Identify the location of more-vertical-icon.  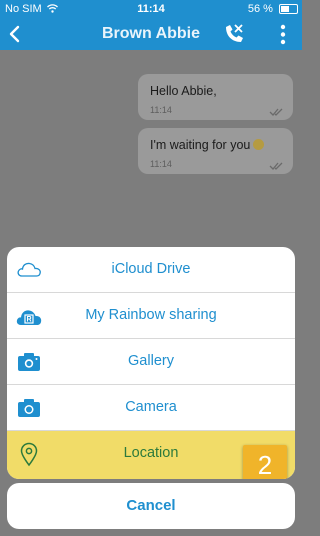
(283, 34).